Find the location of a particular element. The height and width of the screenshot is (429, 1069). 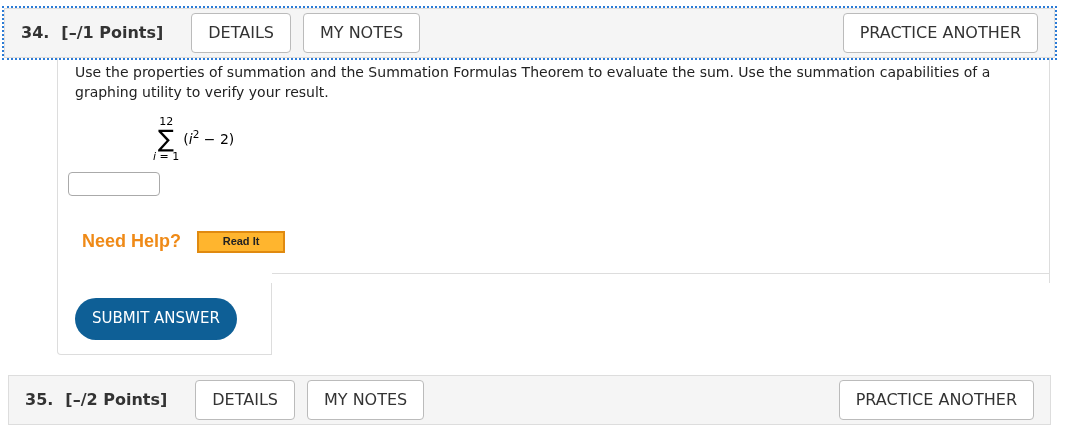

upper-limit: 12 is located at coordinates (166, 121).